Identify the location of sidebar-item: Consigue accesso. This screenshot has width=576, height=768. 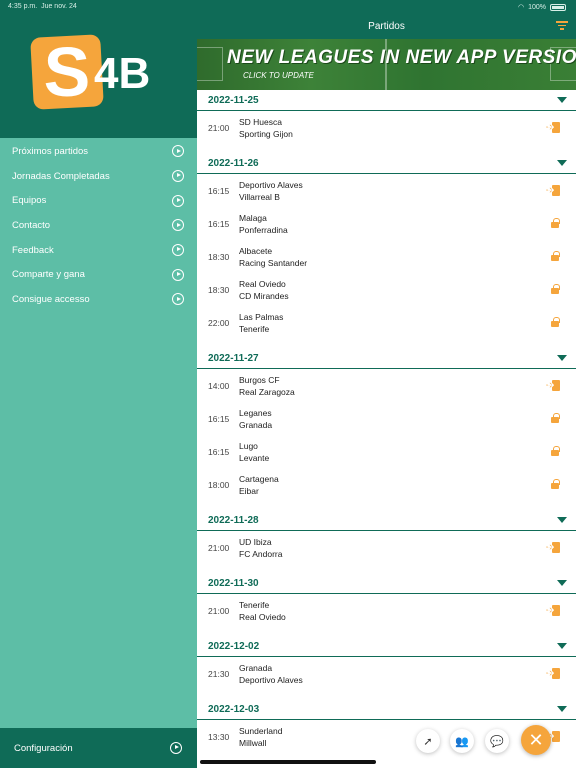
(98, 299).